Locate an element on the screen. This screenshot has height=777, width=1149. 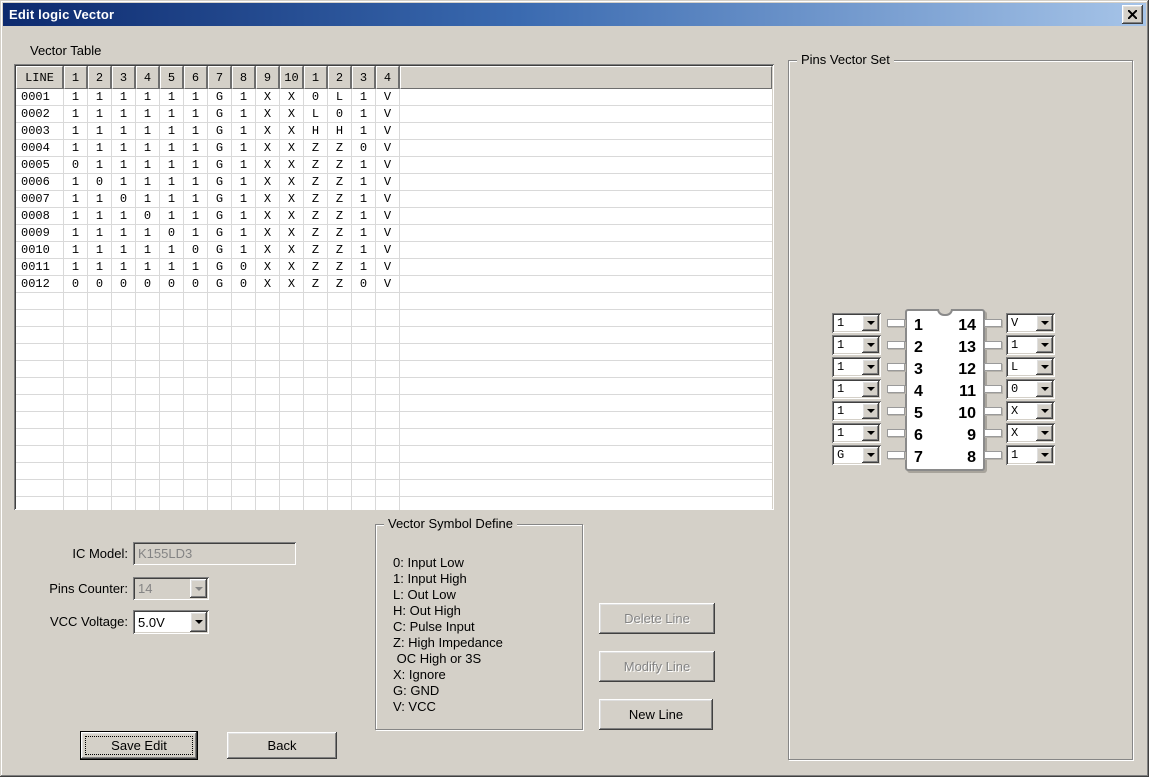
pin-3-combo: 1 is located at coordinates (856, 367).